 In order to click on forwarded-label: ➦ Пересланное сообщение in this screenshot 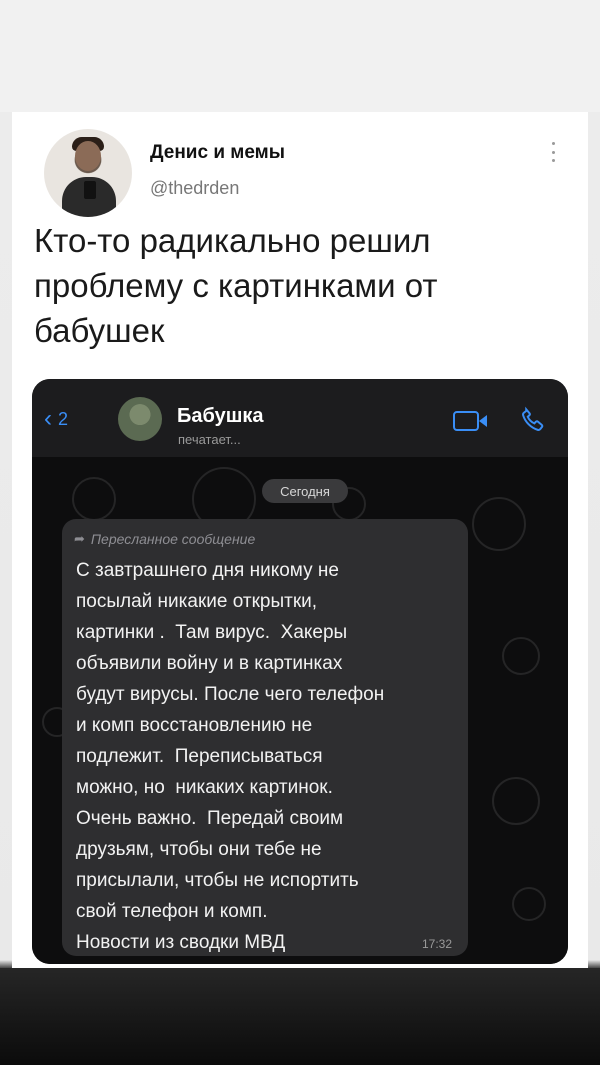, I will do `click(164, 539)`.